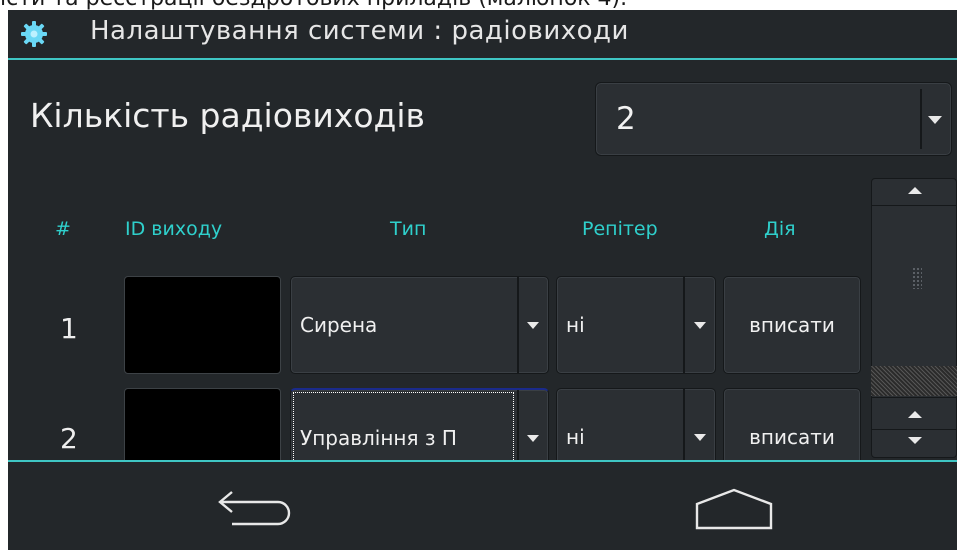  What do you see at coordinates (408, 229) in the screenshot?
I see `column-header-type: Тип` at bounding box center [408, 229].